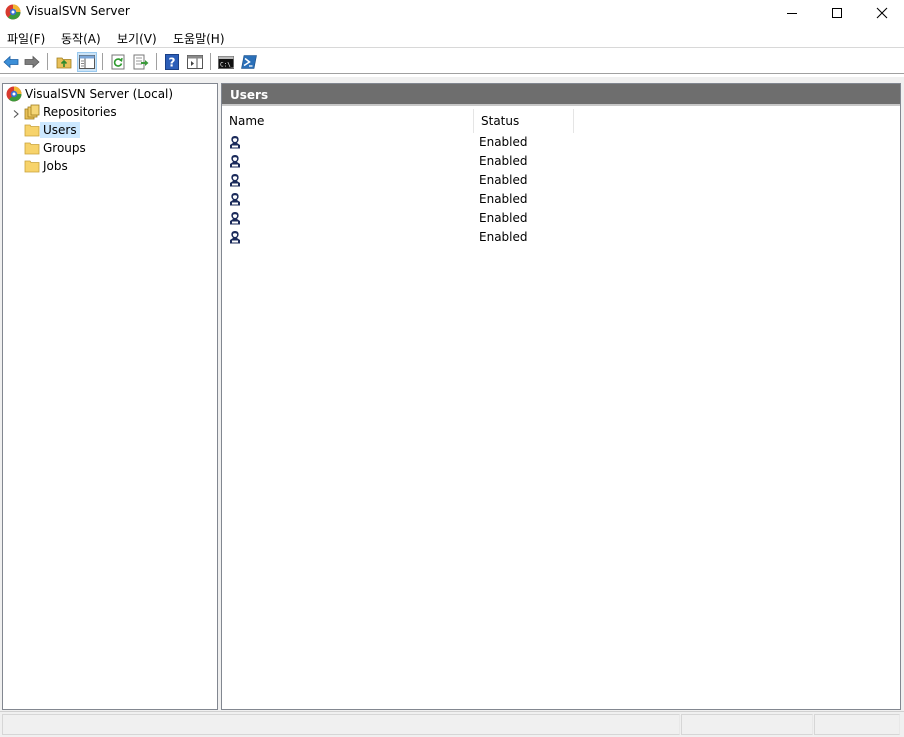 This screenshot has height=737, width=904. I want to click on refresh-icon, so click(118, 62).